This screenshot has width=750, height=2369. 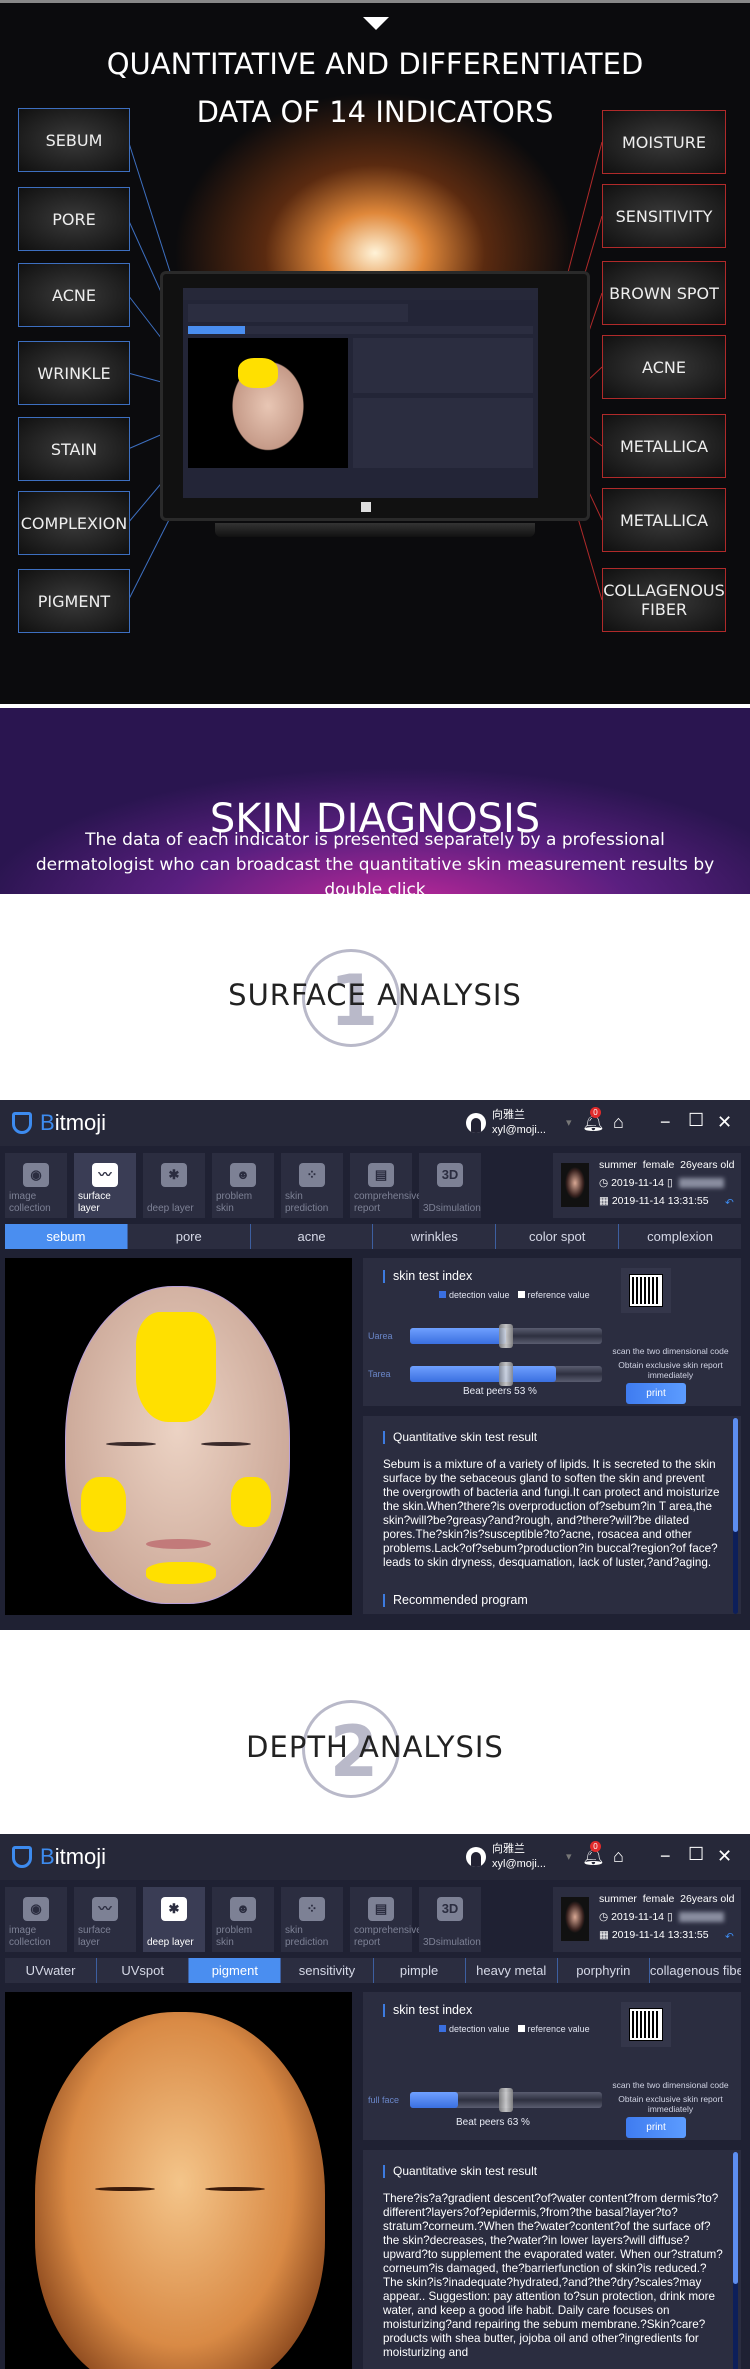 I want to click on indicator-box-left: PIGMENT, so click(x=74, y=601).